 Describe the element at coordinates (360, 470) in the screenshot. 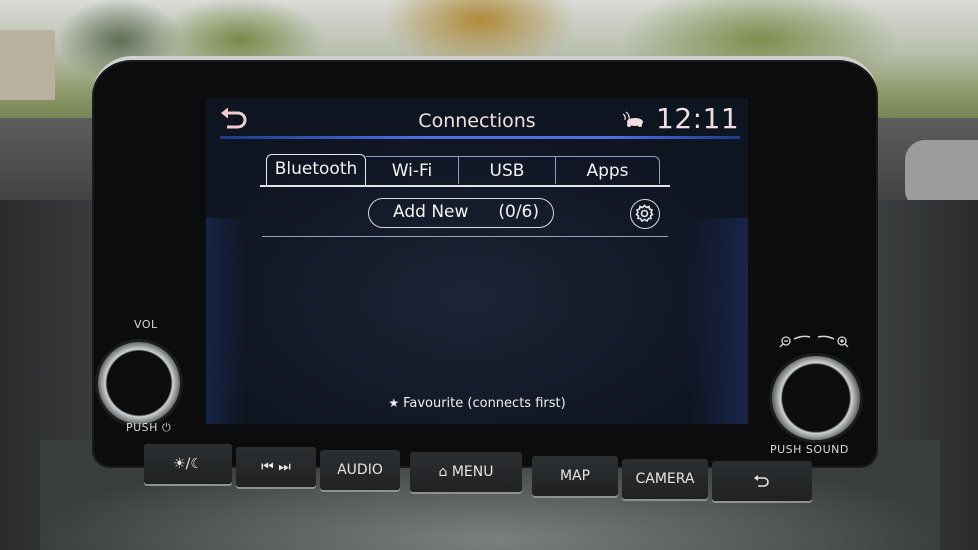

I see `audio-button: AUDIO` at that location.